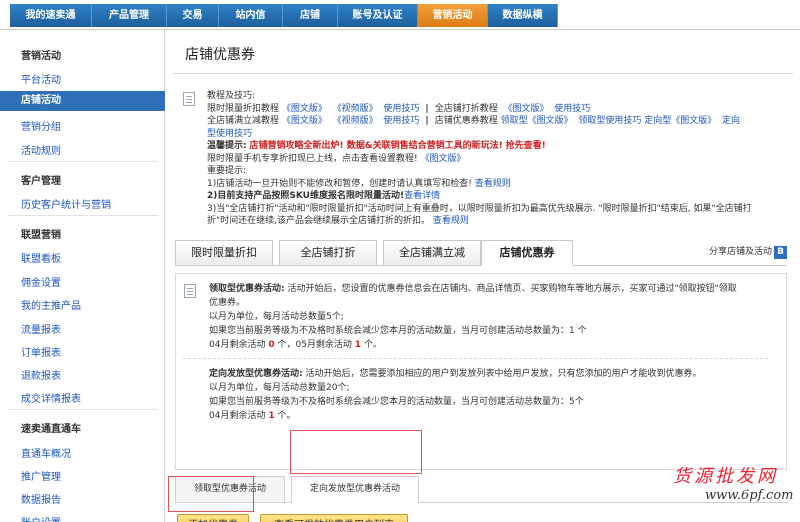 The image size is (800, 522). Describe the element at coordinates (41, 56) in the screenshot. I see `sidebar-section-marketing: 营销活动` at that location.